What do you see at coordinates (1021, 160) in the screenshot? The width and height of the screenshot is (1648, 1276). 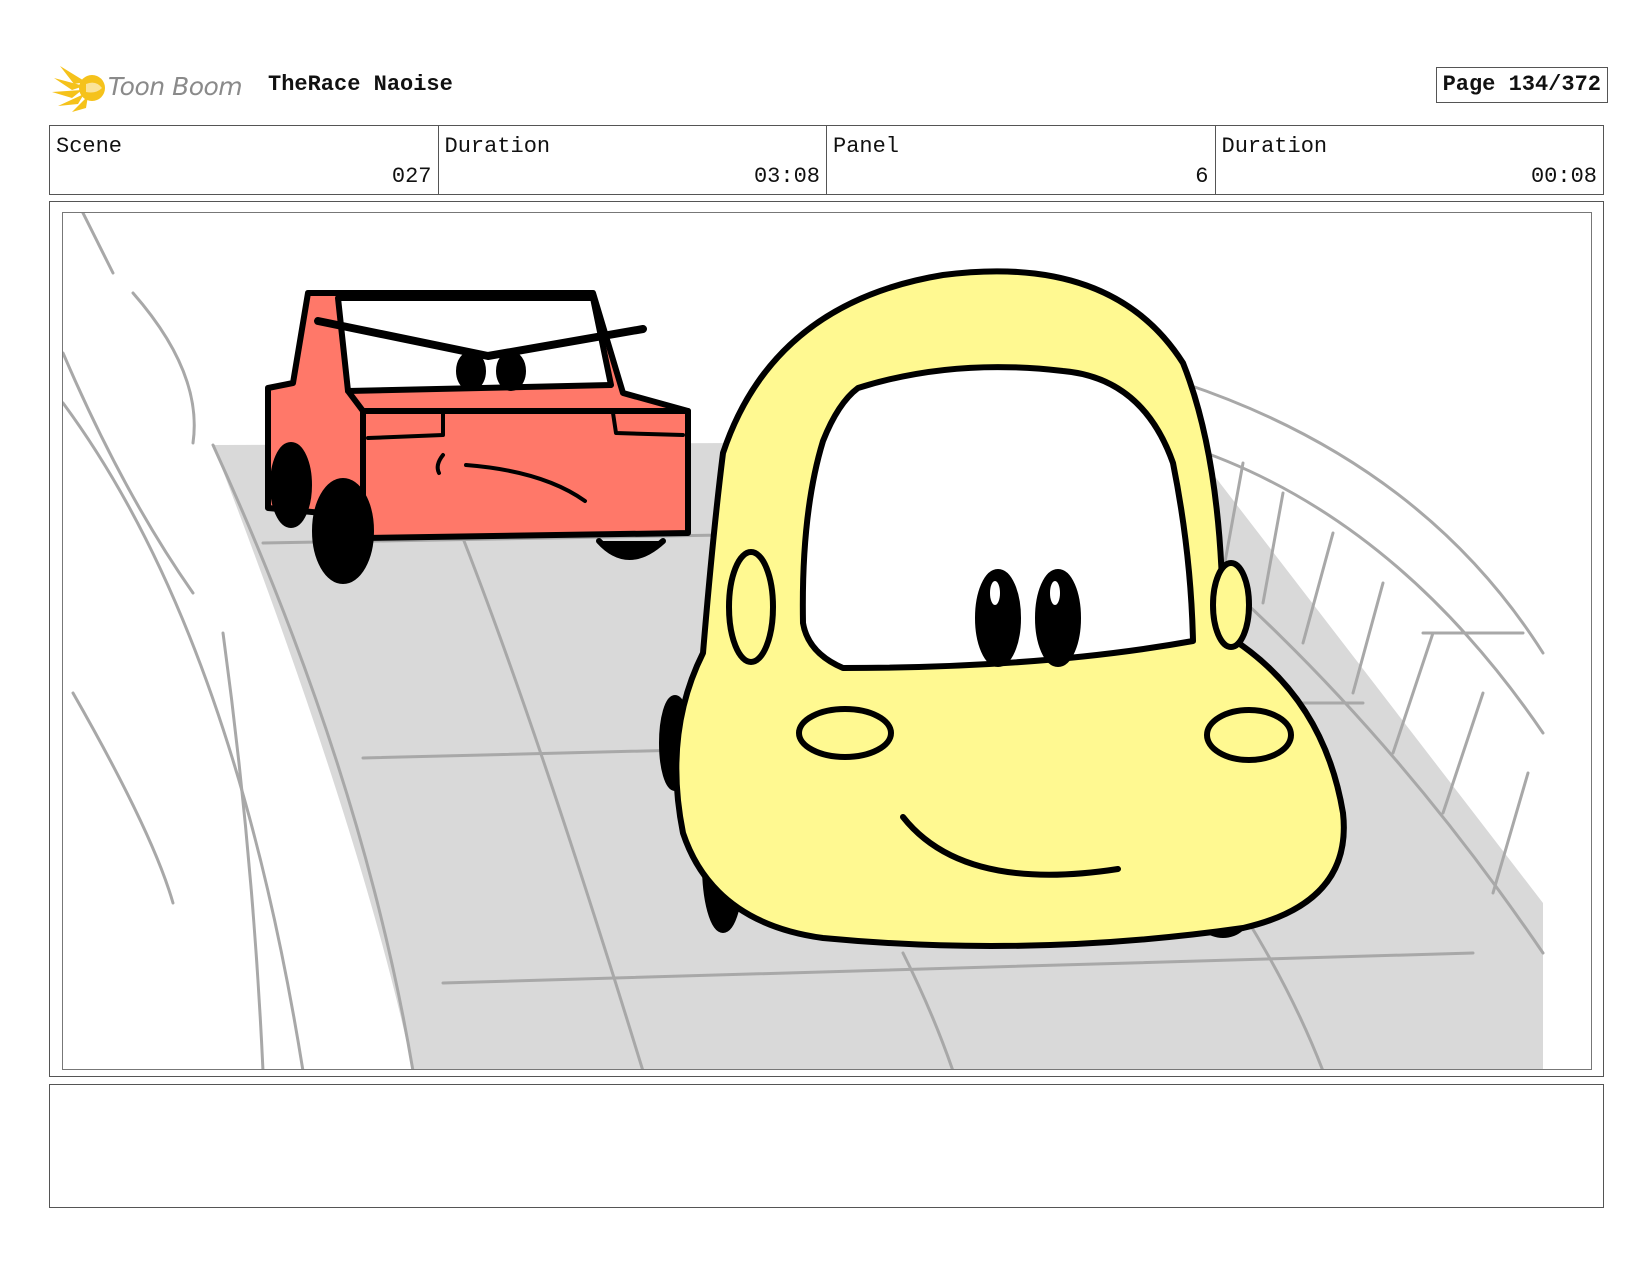 I see `panel-cell: Panel 6` at bounding box center [1021, 160].